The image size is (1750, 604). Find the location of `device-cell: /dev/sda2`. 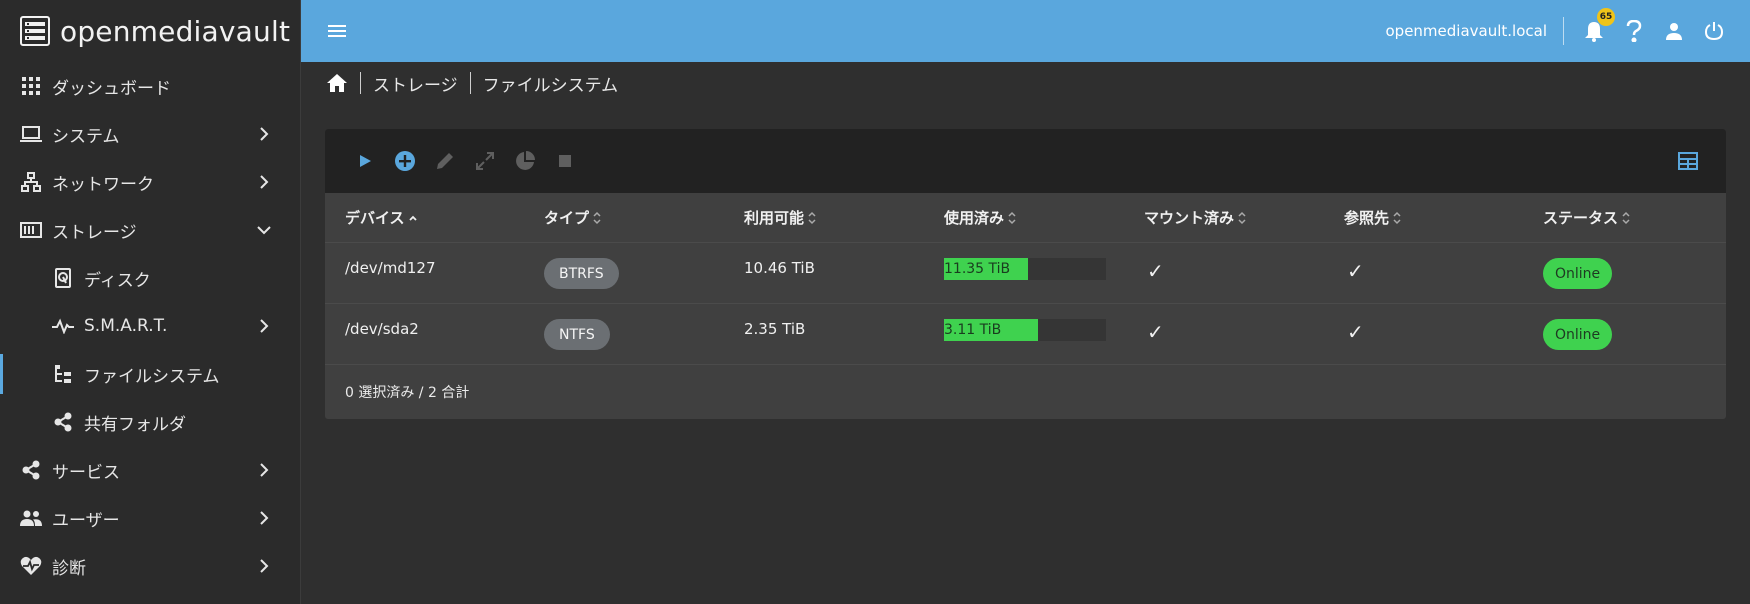

device-cell: /dev/sda2 is located at coordinates (382, 329).